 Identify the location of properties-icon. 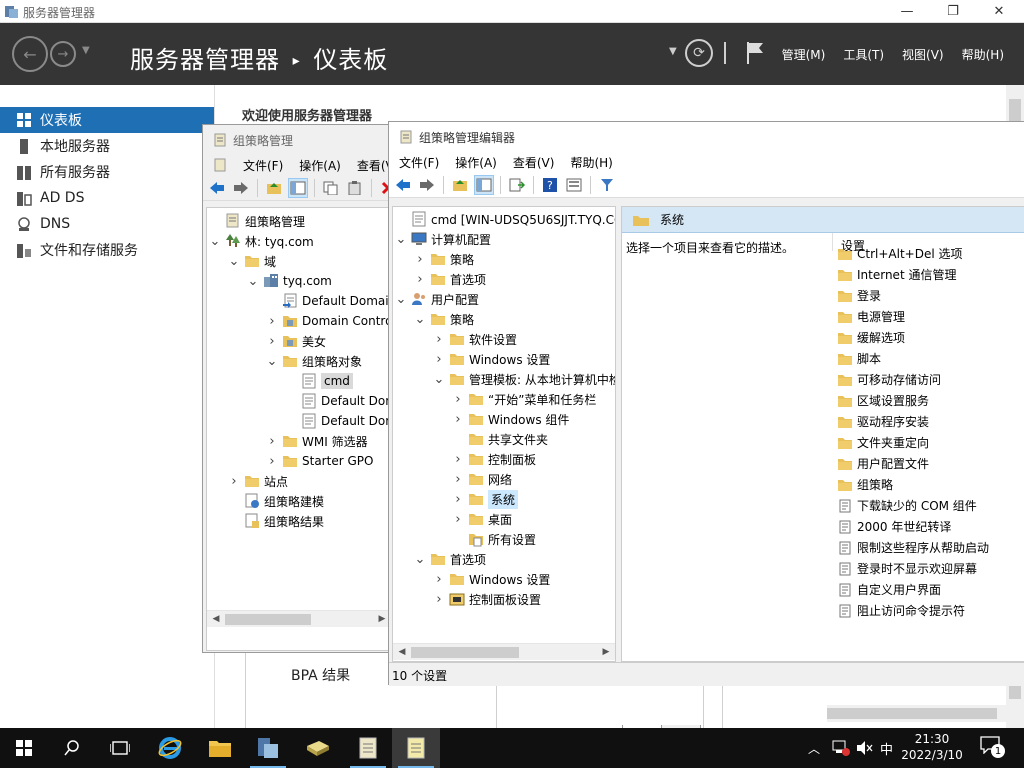
(574, 185).